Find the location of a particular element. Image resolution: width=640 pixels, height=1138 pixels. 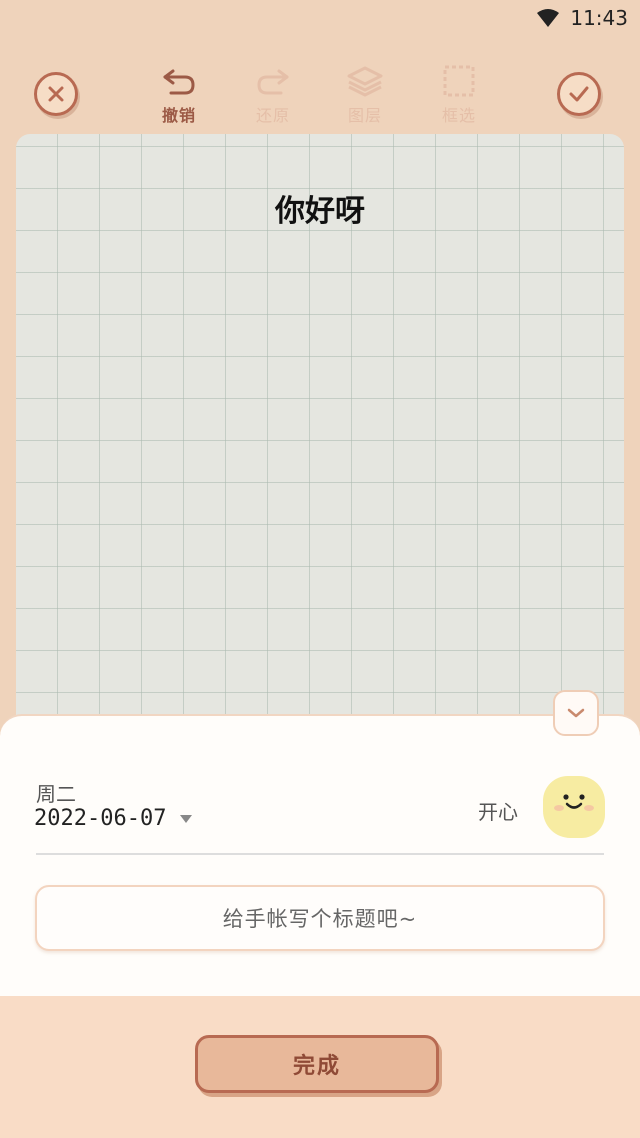

tool-layers-label: 图层 is located at coordinates (364, 115).